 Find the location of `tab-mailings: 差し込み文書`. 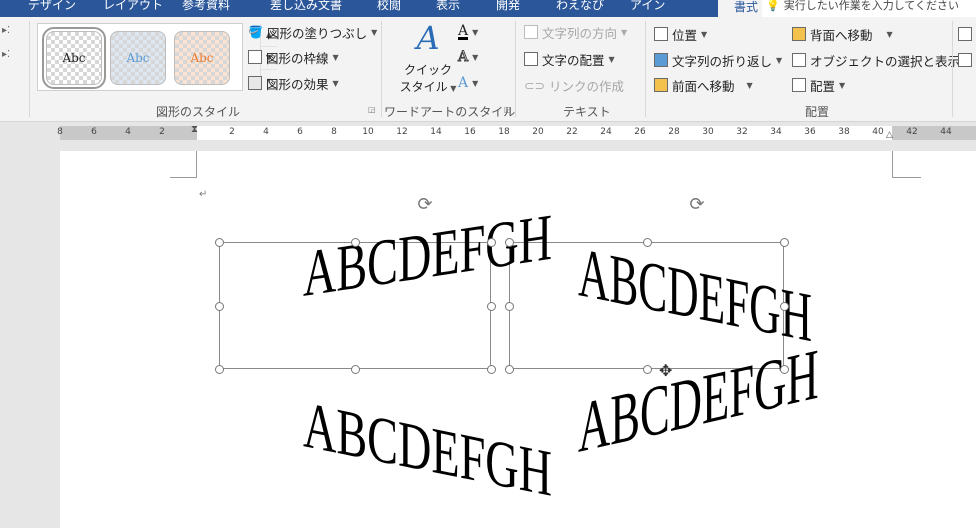

tab-mailings: 差し込み文書 is located at coordinates (306, 6).